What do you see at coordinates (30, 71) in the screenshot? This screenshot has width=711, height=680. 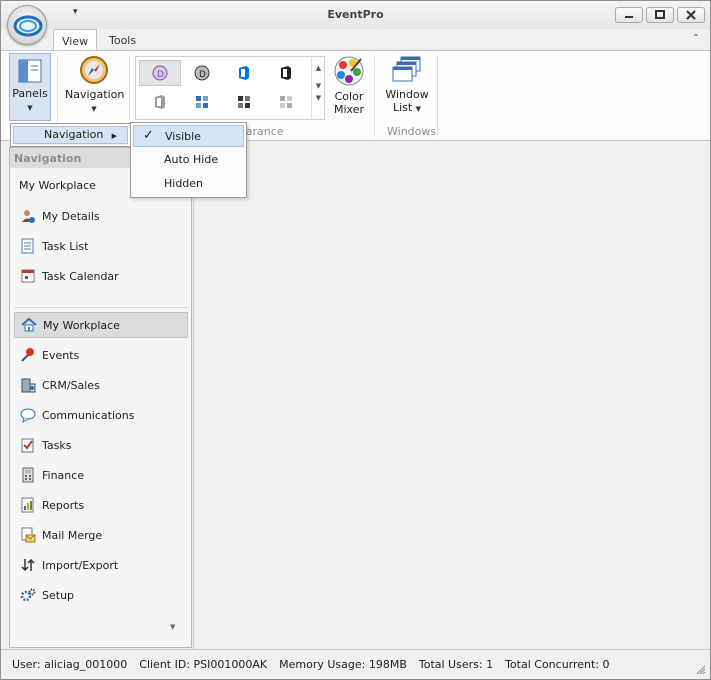 I see `panels-icon` at bounding box center [30, 71].